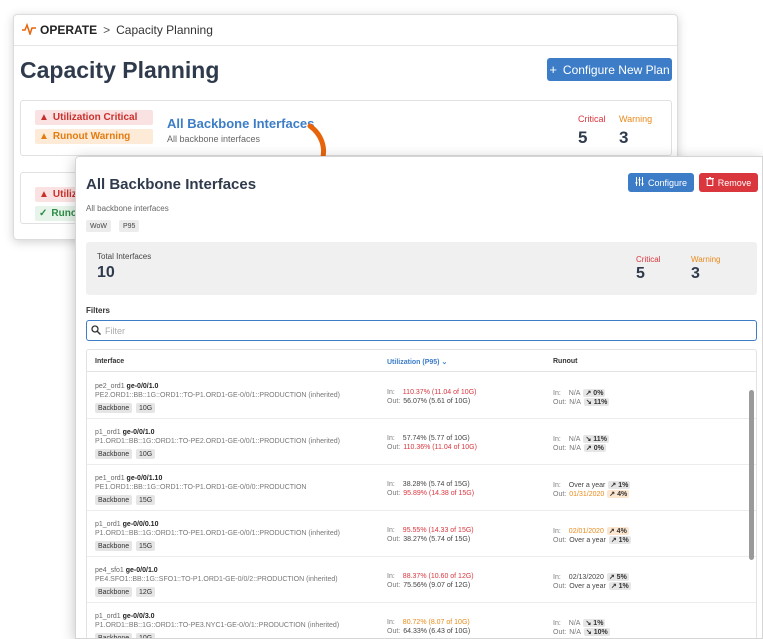 The image size is (763, 639). I want to click on utilization-out: Out: 75.56% (9.07 of 12G), so click(428, 585).